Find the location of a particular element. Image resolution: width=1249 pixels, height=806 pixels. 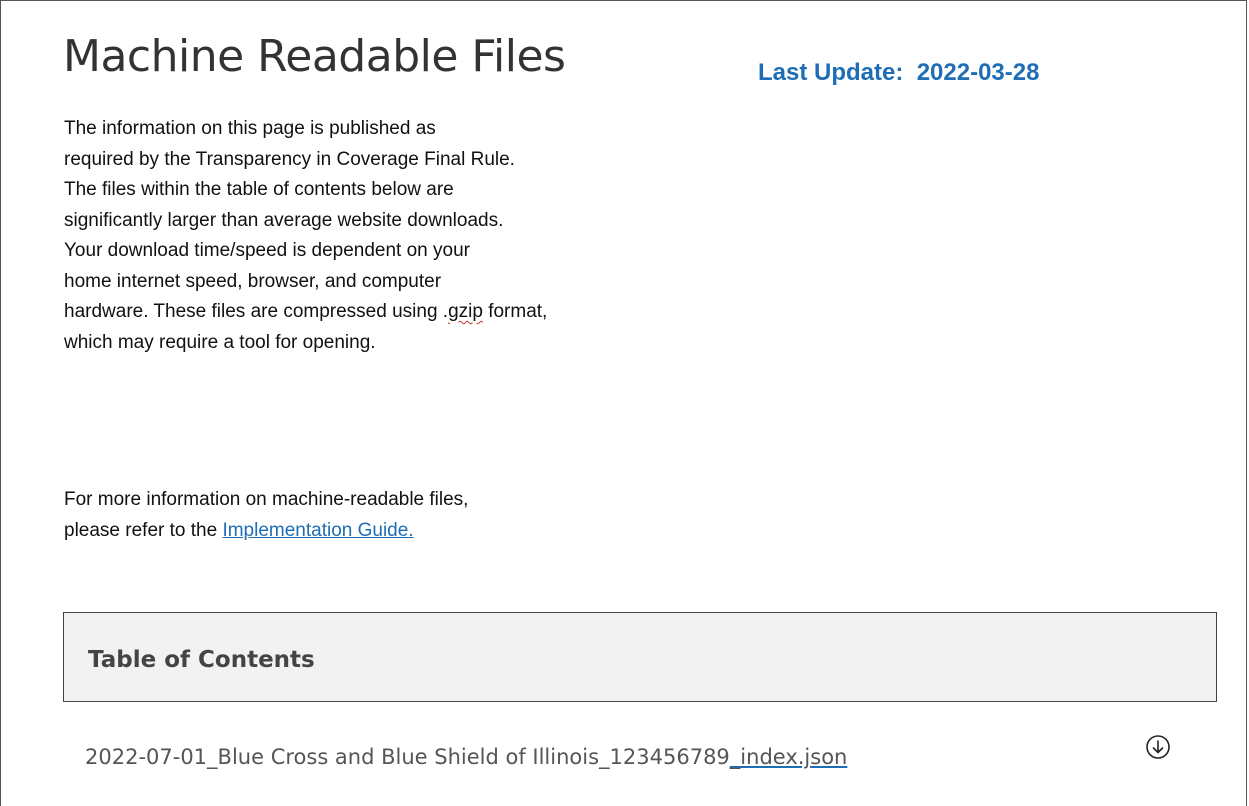

page-title: Machine Readable Files is located at coordinates (314, 56).